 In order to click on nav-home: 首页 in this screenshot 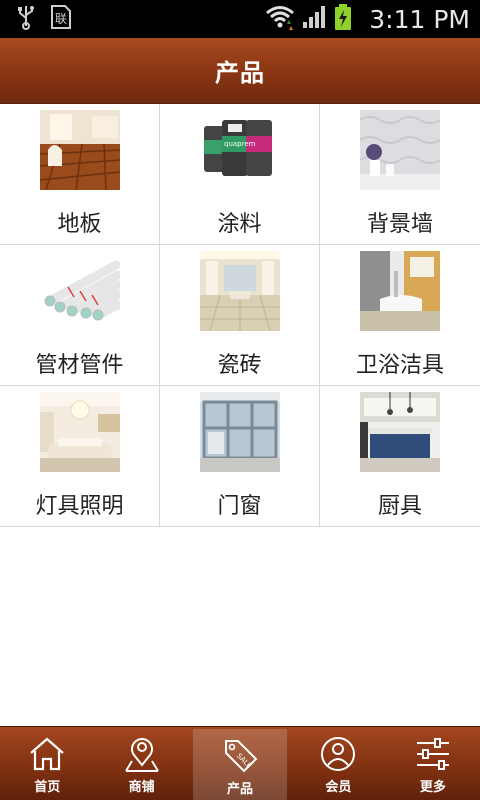, I will do `click(47, 763)`.